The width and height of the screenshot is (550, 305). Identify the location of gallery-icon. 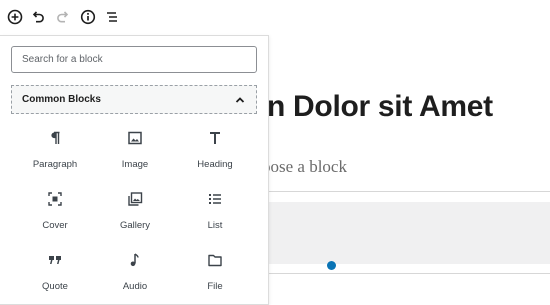
(135, 199).